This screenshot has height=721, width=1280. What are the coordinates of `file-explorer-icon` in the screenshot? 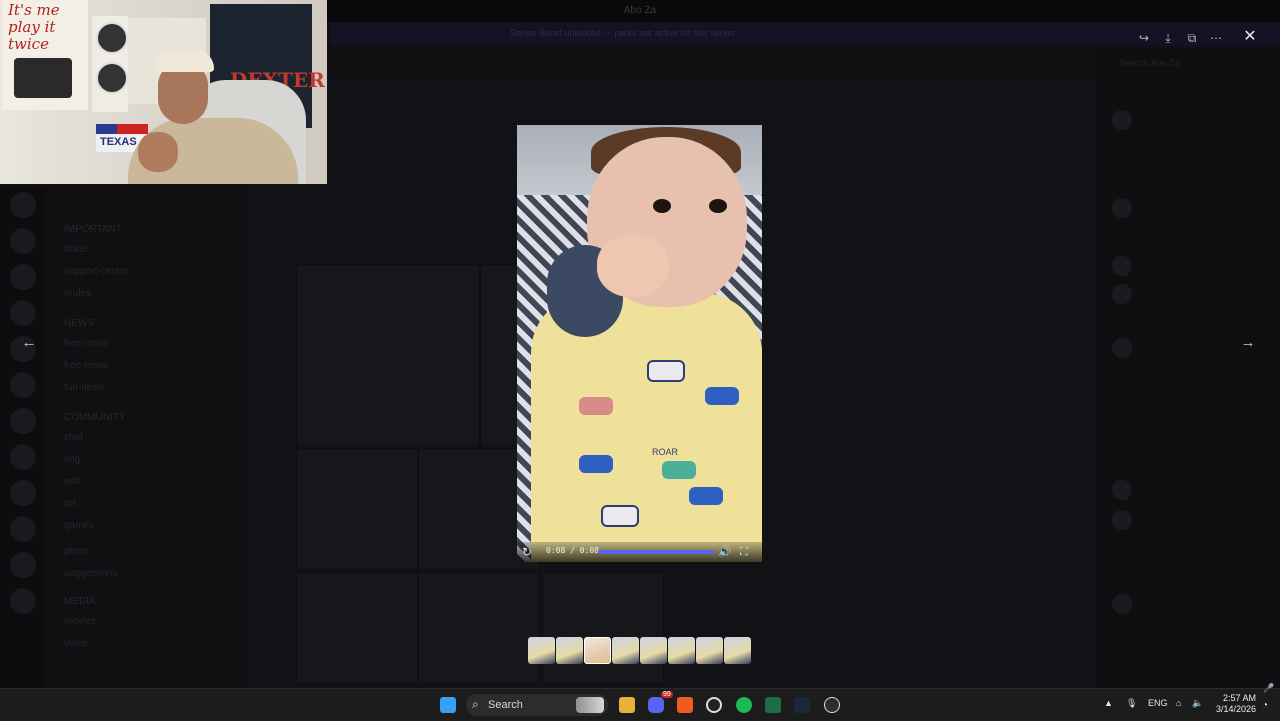 It's located at (627, 705).